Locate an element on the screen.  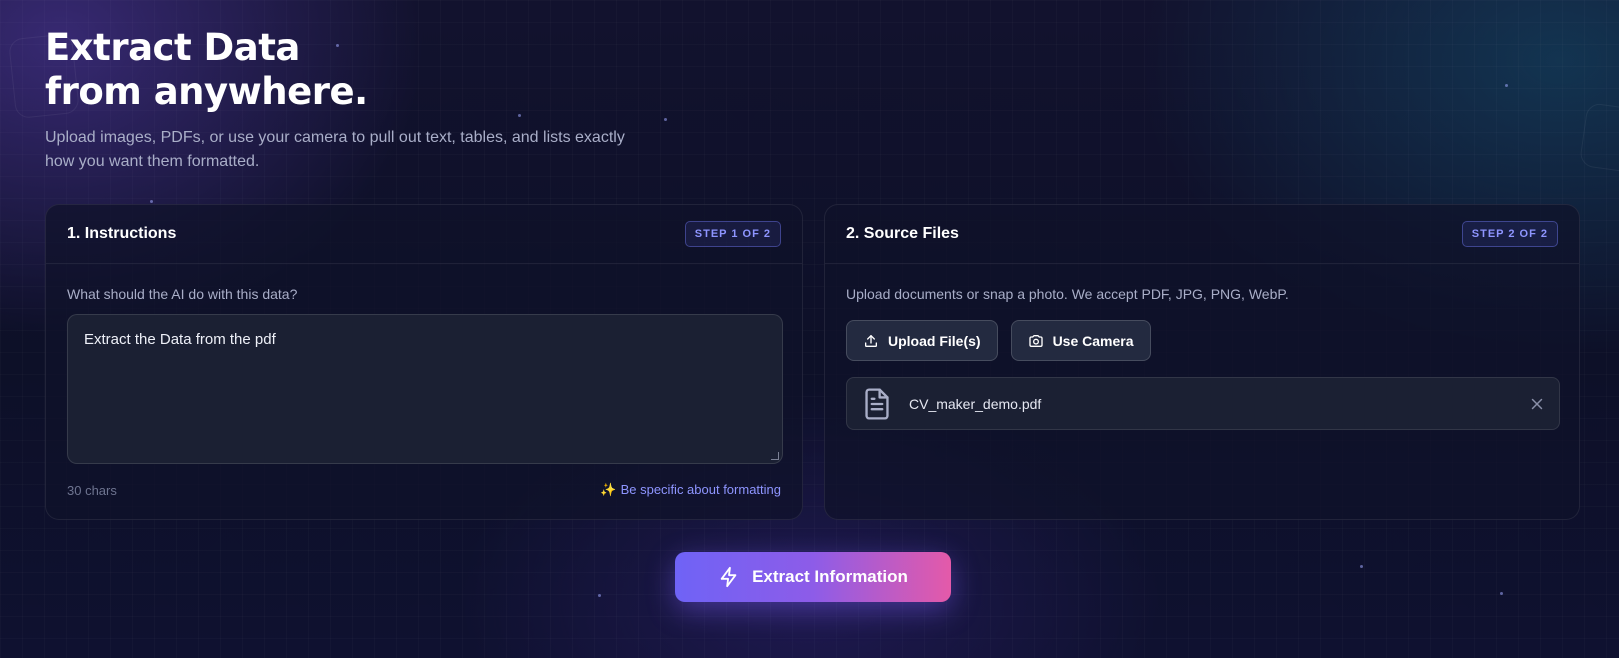
camera-icon is located at coordinates (1035, 340).